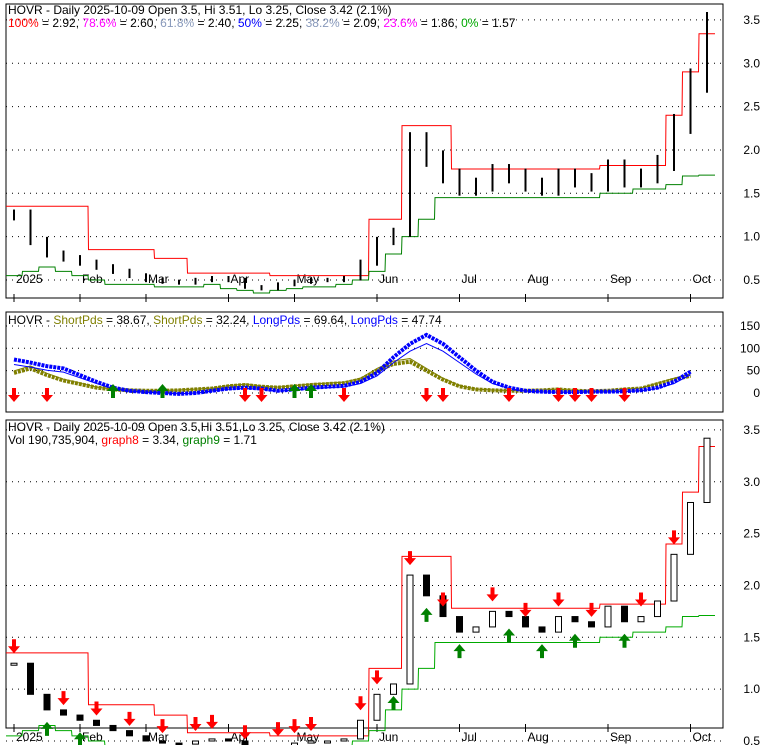 This screenshot has height=745, width=780. I want to click on legend-value: = 3.34,, so click(161, 440).